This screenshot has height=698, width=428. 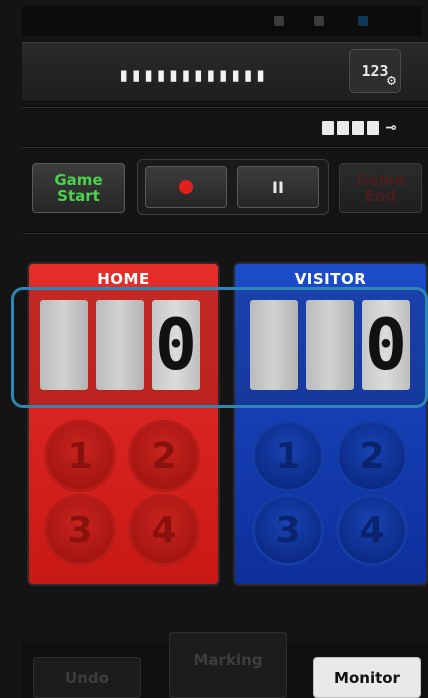 I want to click on visitor-point-3-button: 3, so click(x=288, y=530).